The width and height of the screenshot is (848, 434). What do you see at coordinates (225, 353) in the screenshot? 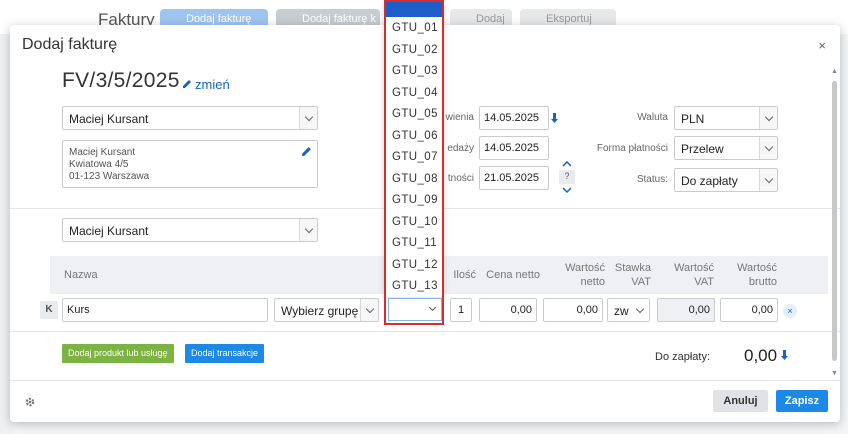
I see `add-transaction-button: Dodaj transakcje` at bounding box center [225, 353].